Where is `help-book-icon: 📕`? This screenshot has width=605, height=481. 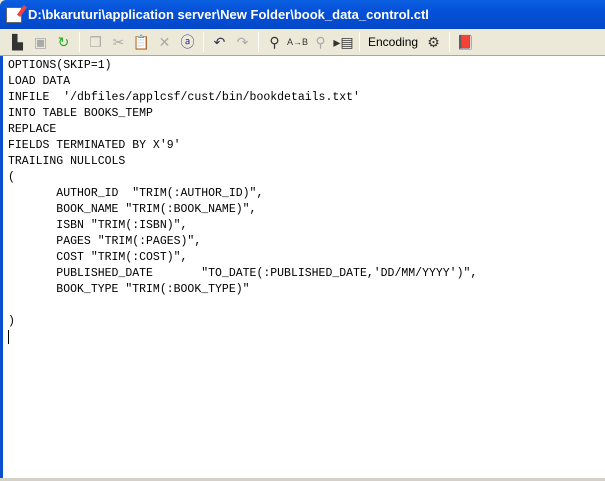
help-book-icon: 📕 is located at coordinates (465, 42).